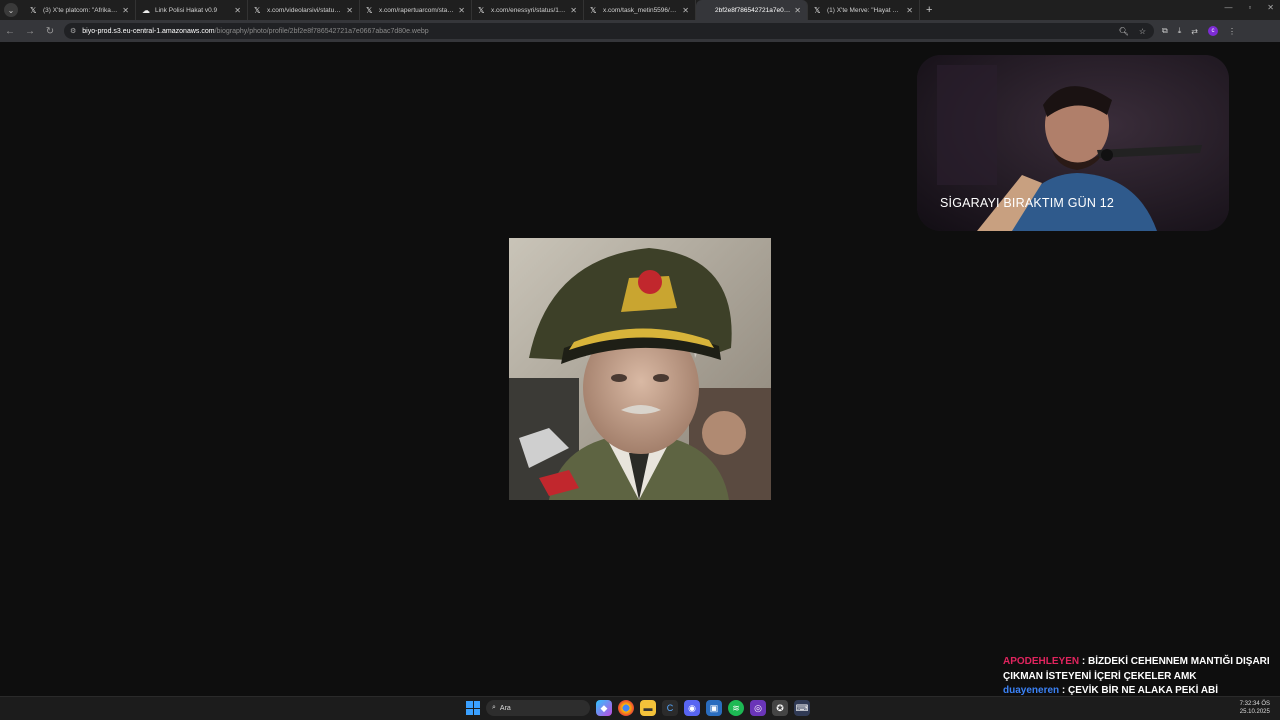 Image resolution: width=1280 pixels, height=720 pixels. I want to click on tab-title: 2bf2e8f786542721a7e0667abac, so click(752, 10).